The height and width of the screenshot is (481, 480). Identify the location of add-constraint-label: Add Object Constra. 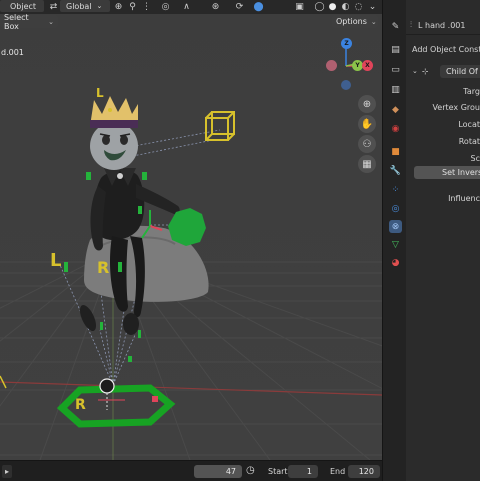
(446, 49).